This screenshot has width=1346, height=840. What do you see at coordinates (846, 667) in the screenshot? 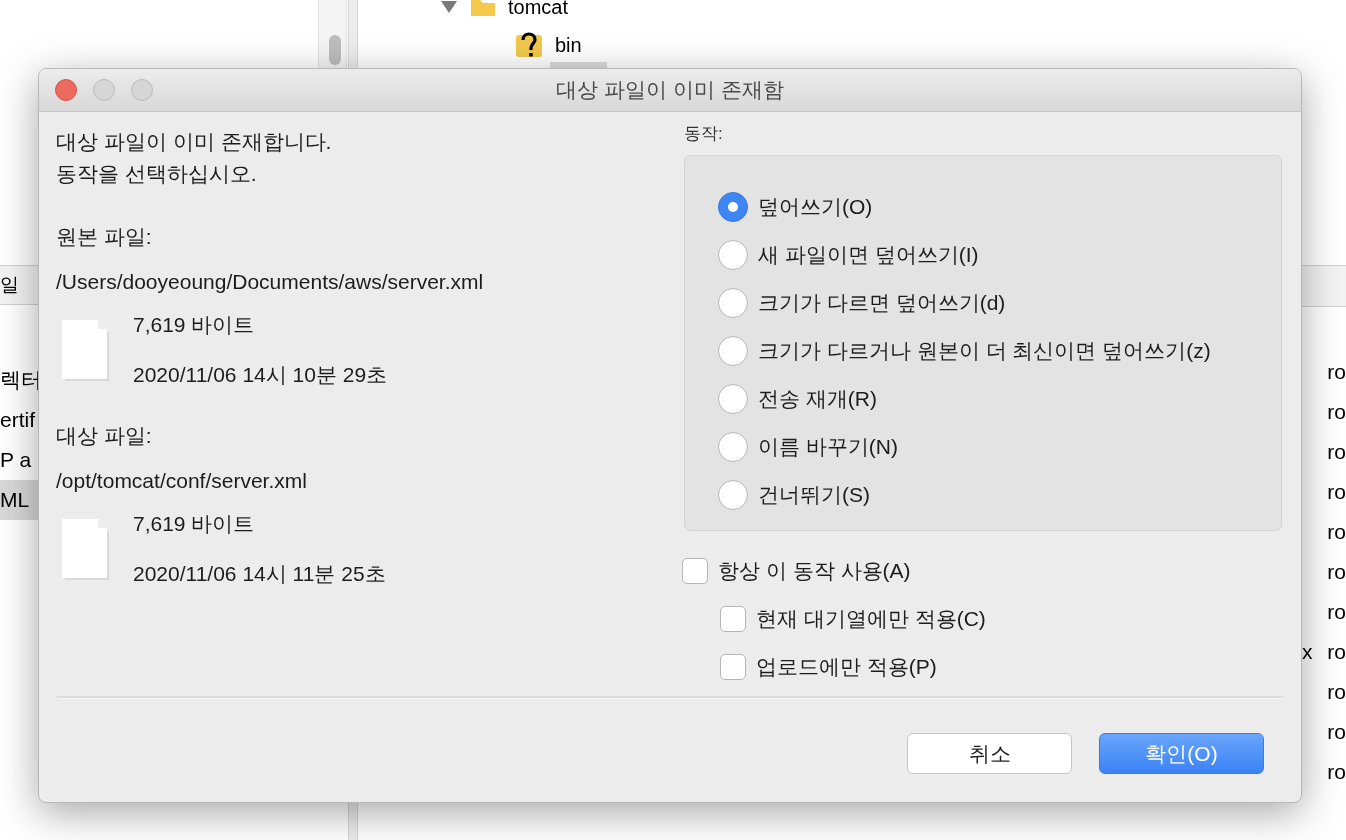
I see `checkbox-label: 업로드에만 적용(P)` at bounding box center [846, 667].